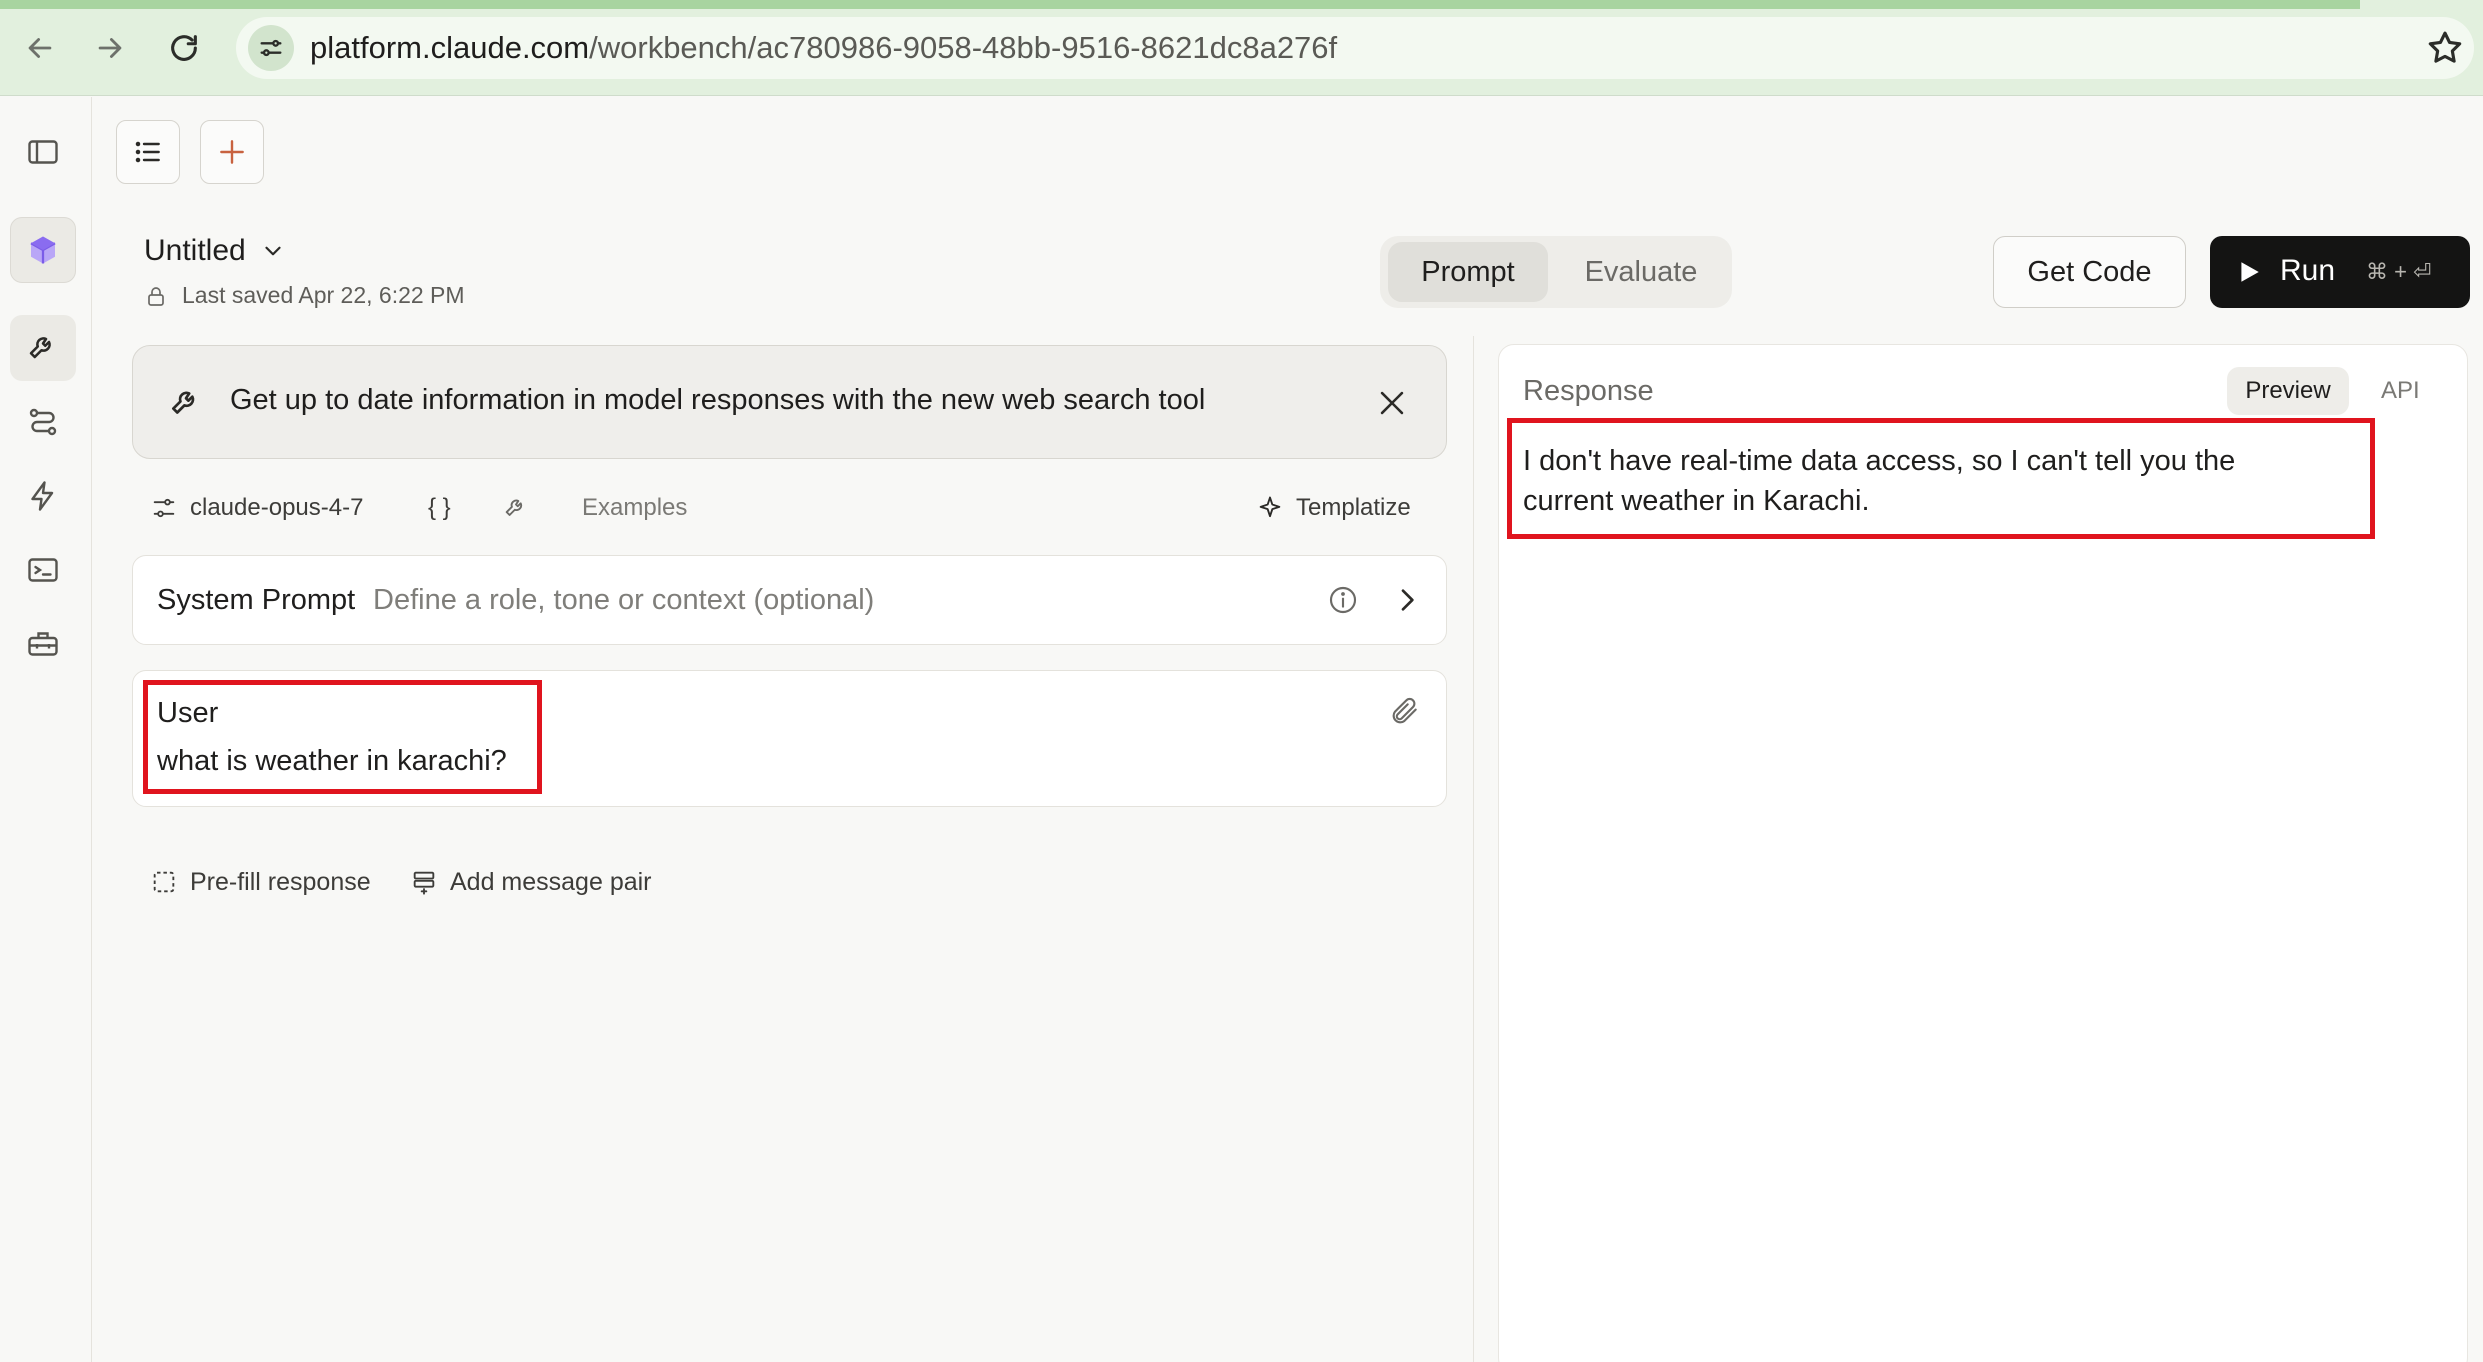 The height and width of the screenshot is (1362, 2483). I want to click on reload-button, so click(184, 48).